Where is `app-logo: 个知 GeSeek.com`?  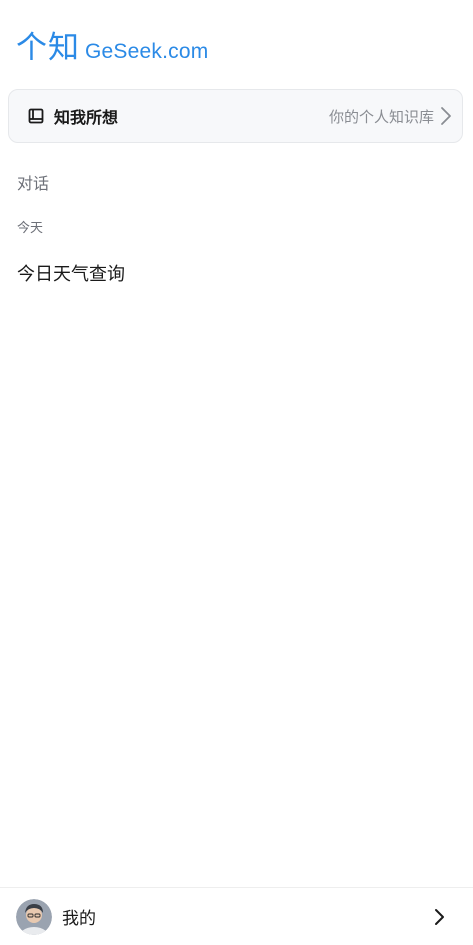
app-logo: 个知 GeSeek.com is located at coordinates (112, 46).